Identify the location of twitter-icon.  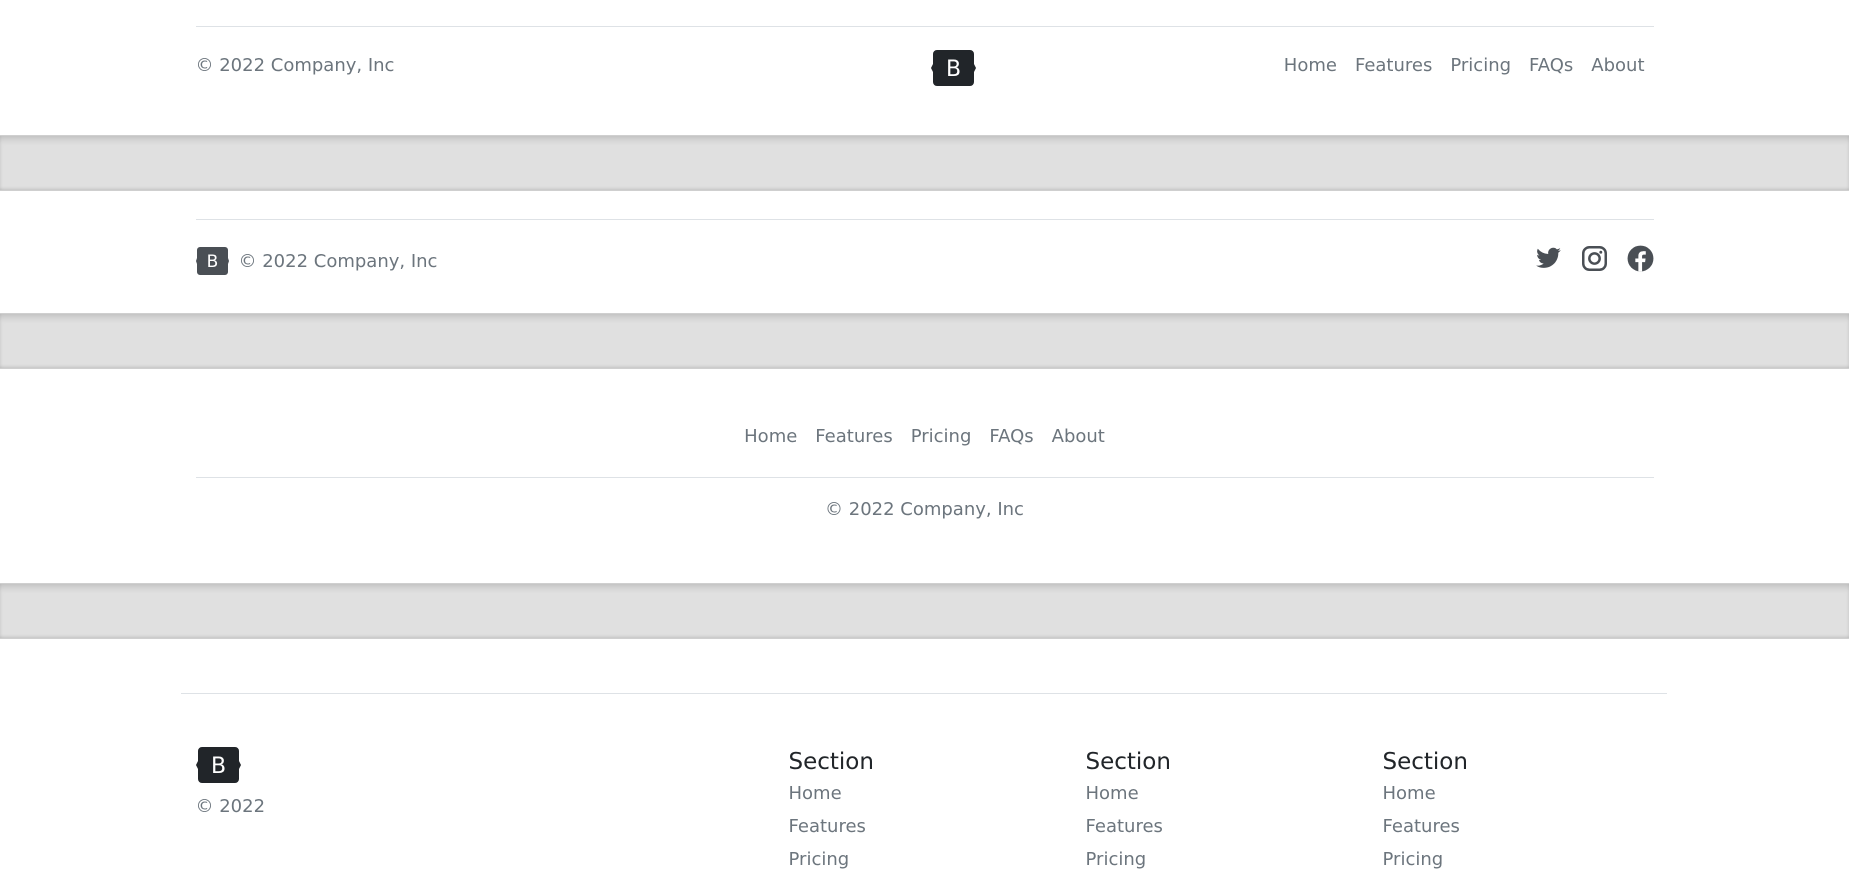
(1548, 258).